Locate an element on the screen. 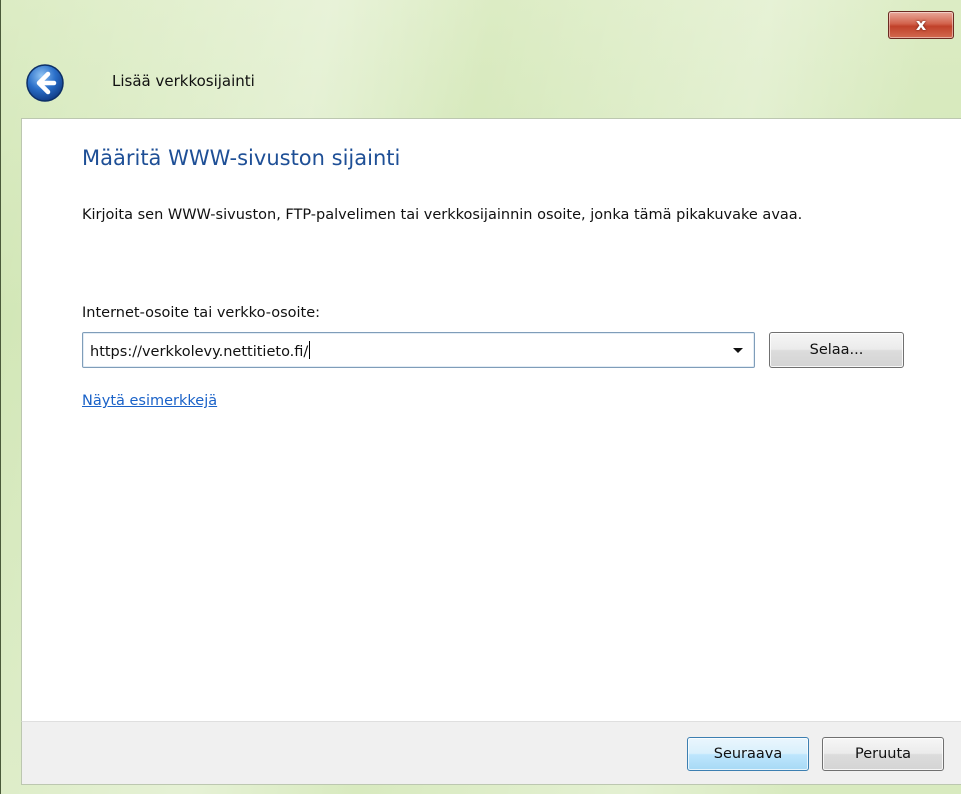 The width and height of the screenshot is (961, 794). window-title: Lisää verkkosijainti is located at coordinates (183, 81).